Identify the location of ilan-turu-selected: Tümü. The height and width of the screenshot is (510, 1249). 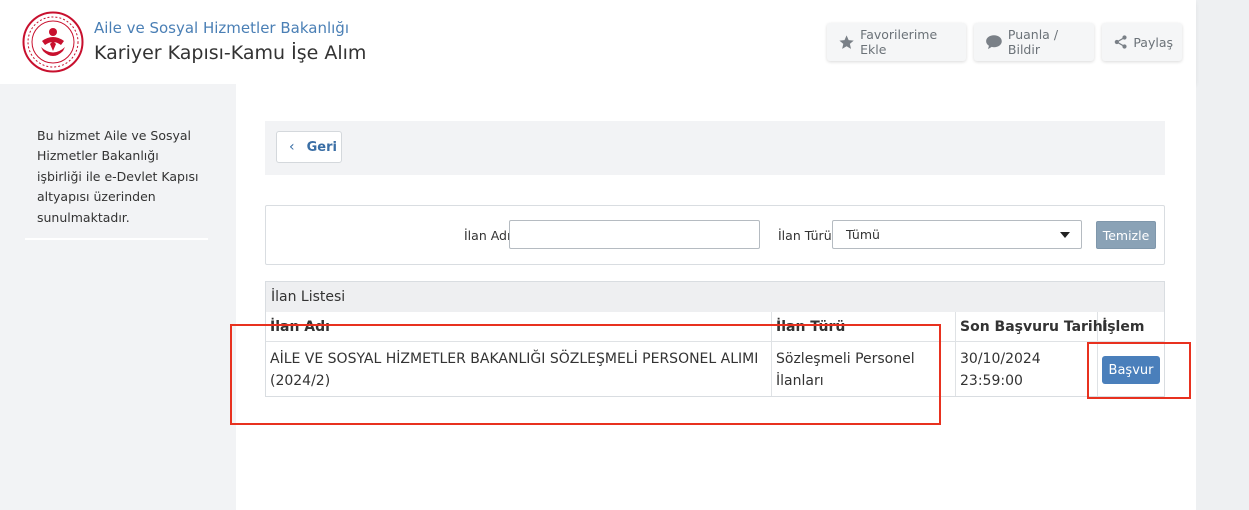
(863, 234).